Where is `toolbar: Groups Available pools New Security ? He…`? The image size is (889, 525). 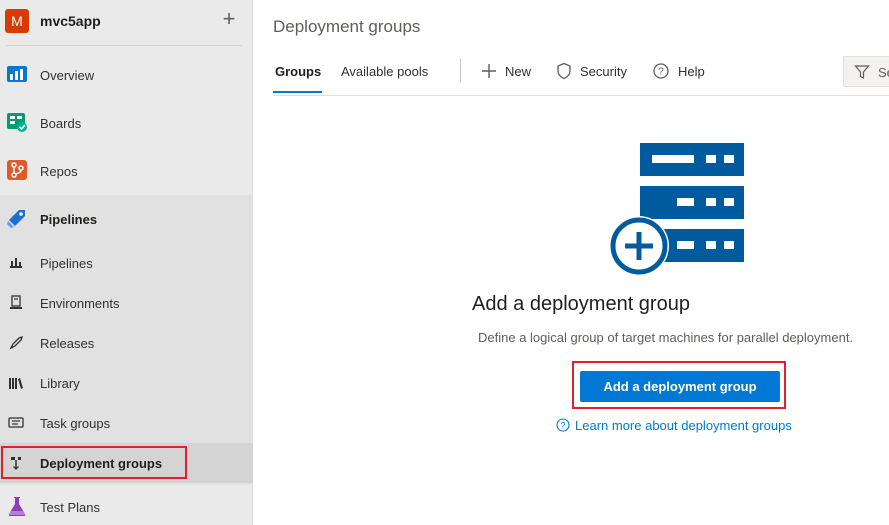 toolbar: Groups Available pools New Security ? He… is located at coordinates (581, 76).